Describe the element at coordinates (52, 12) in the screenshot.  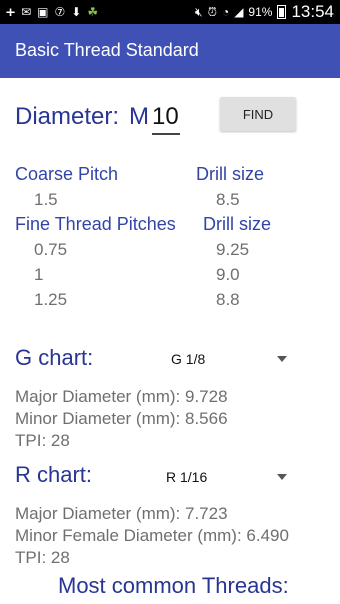
I see `notification-icons: ➕︎ ✉ ▣ ⑦ ⬇ ☘` at that location.